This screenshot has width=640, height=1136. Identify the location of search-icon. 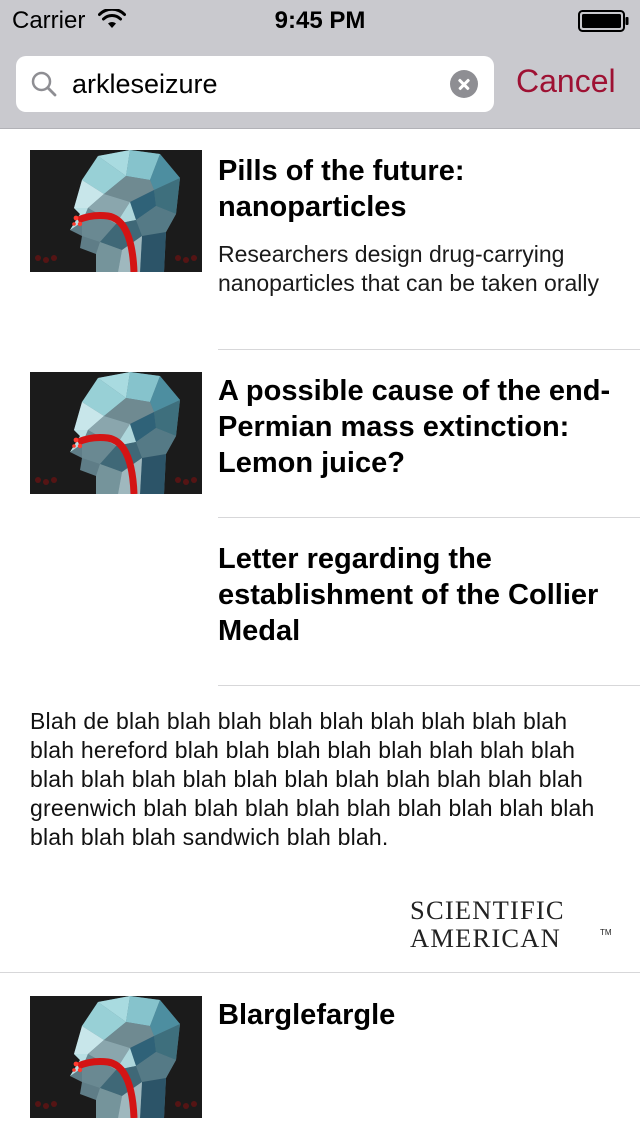
(44, 84).